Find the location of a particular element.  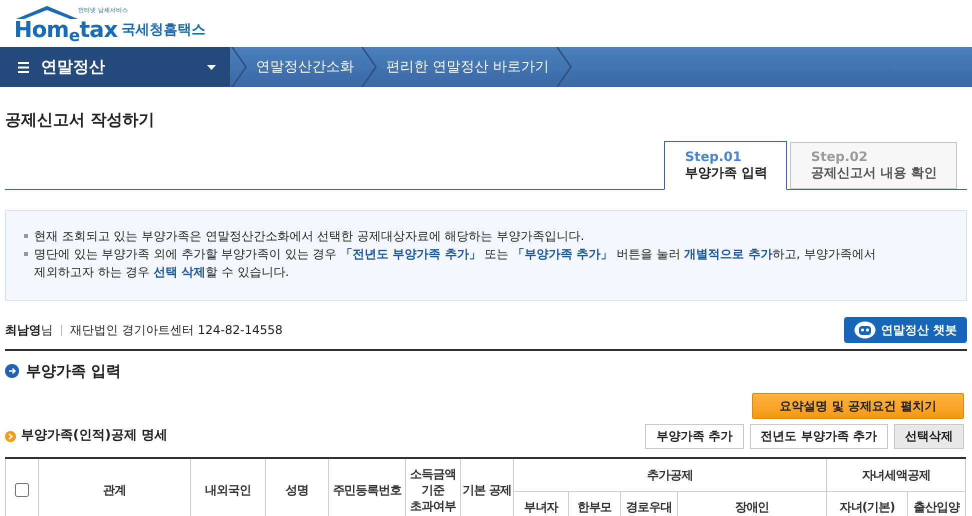

menu-icon is located at coordinates (23, 67).